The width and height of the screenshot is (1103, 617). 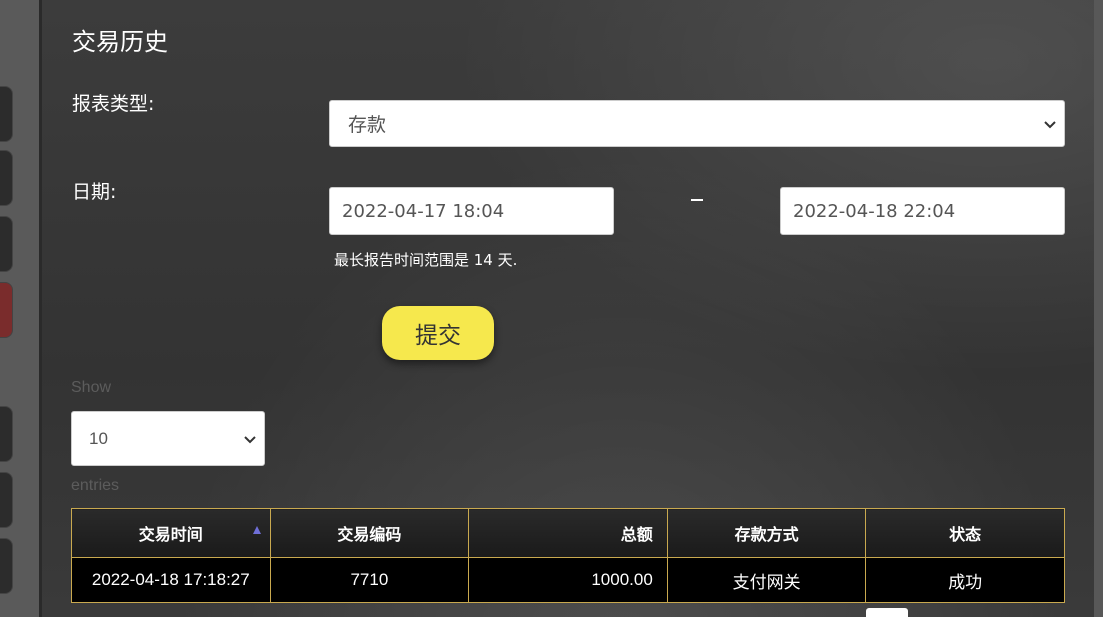 I want to click on entries-label: entries, so click(x=95, y=485).